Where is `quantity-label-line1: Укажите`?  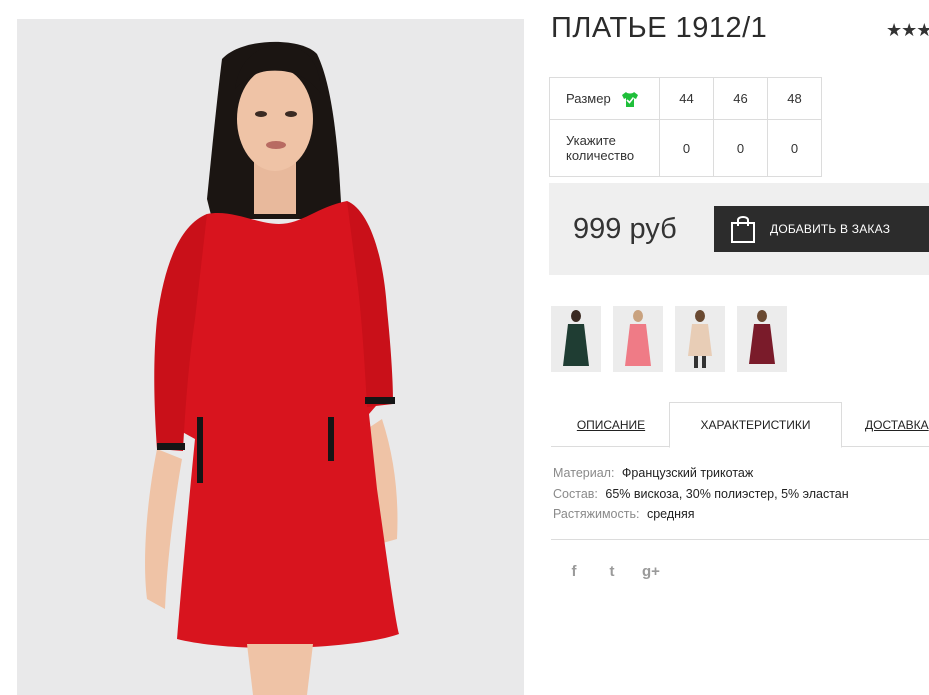
quantity-label-line1: Укажите is located at coordinates (591, 140).